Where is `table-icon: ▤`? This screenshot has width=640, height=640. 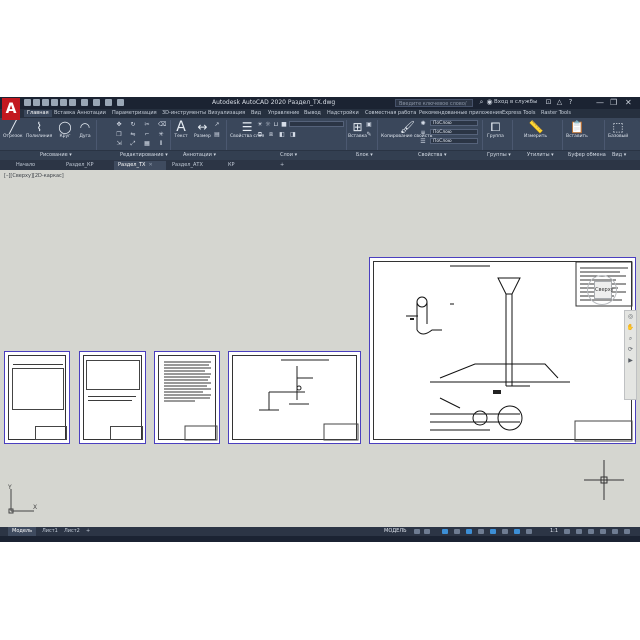 table-icon: ▤ is located at coordinates (217, 135).